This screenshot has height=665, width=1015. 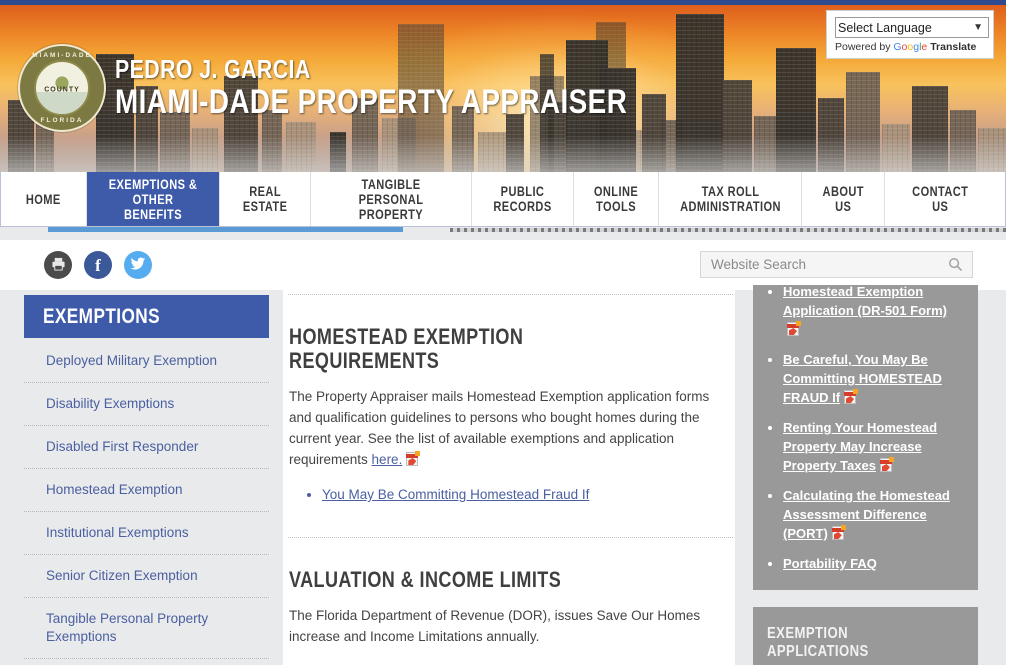 I want to click on submenu-sliver-left, so click(x=225, y=229).